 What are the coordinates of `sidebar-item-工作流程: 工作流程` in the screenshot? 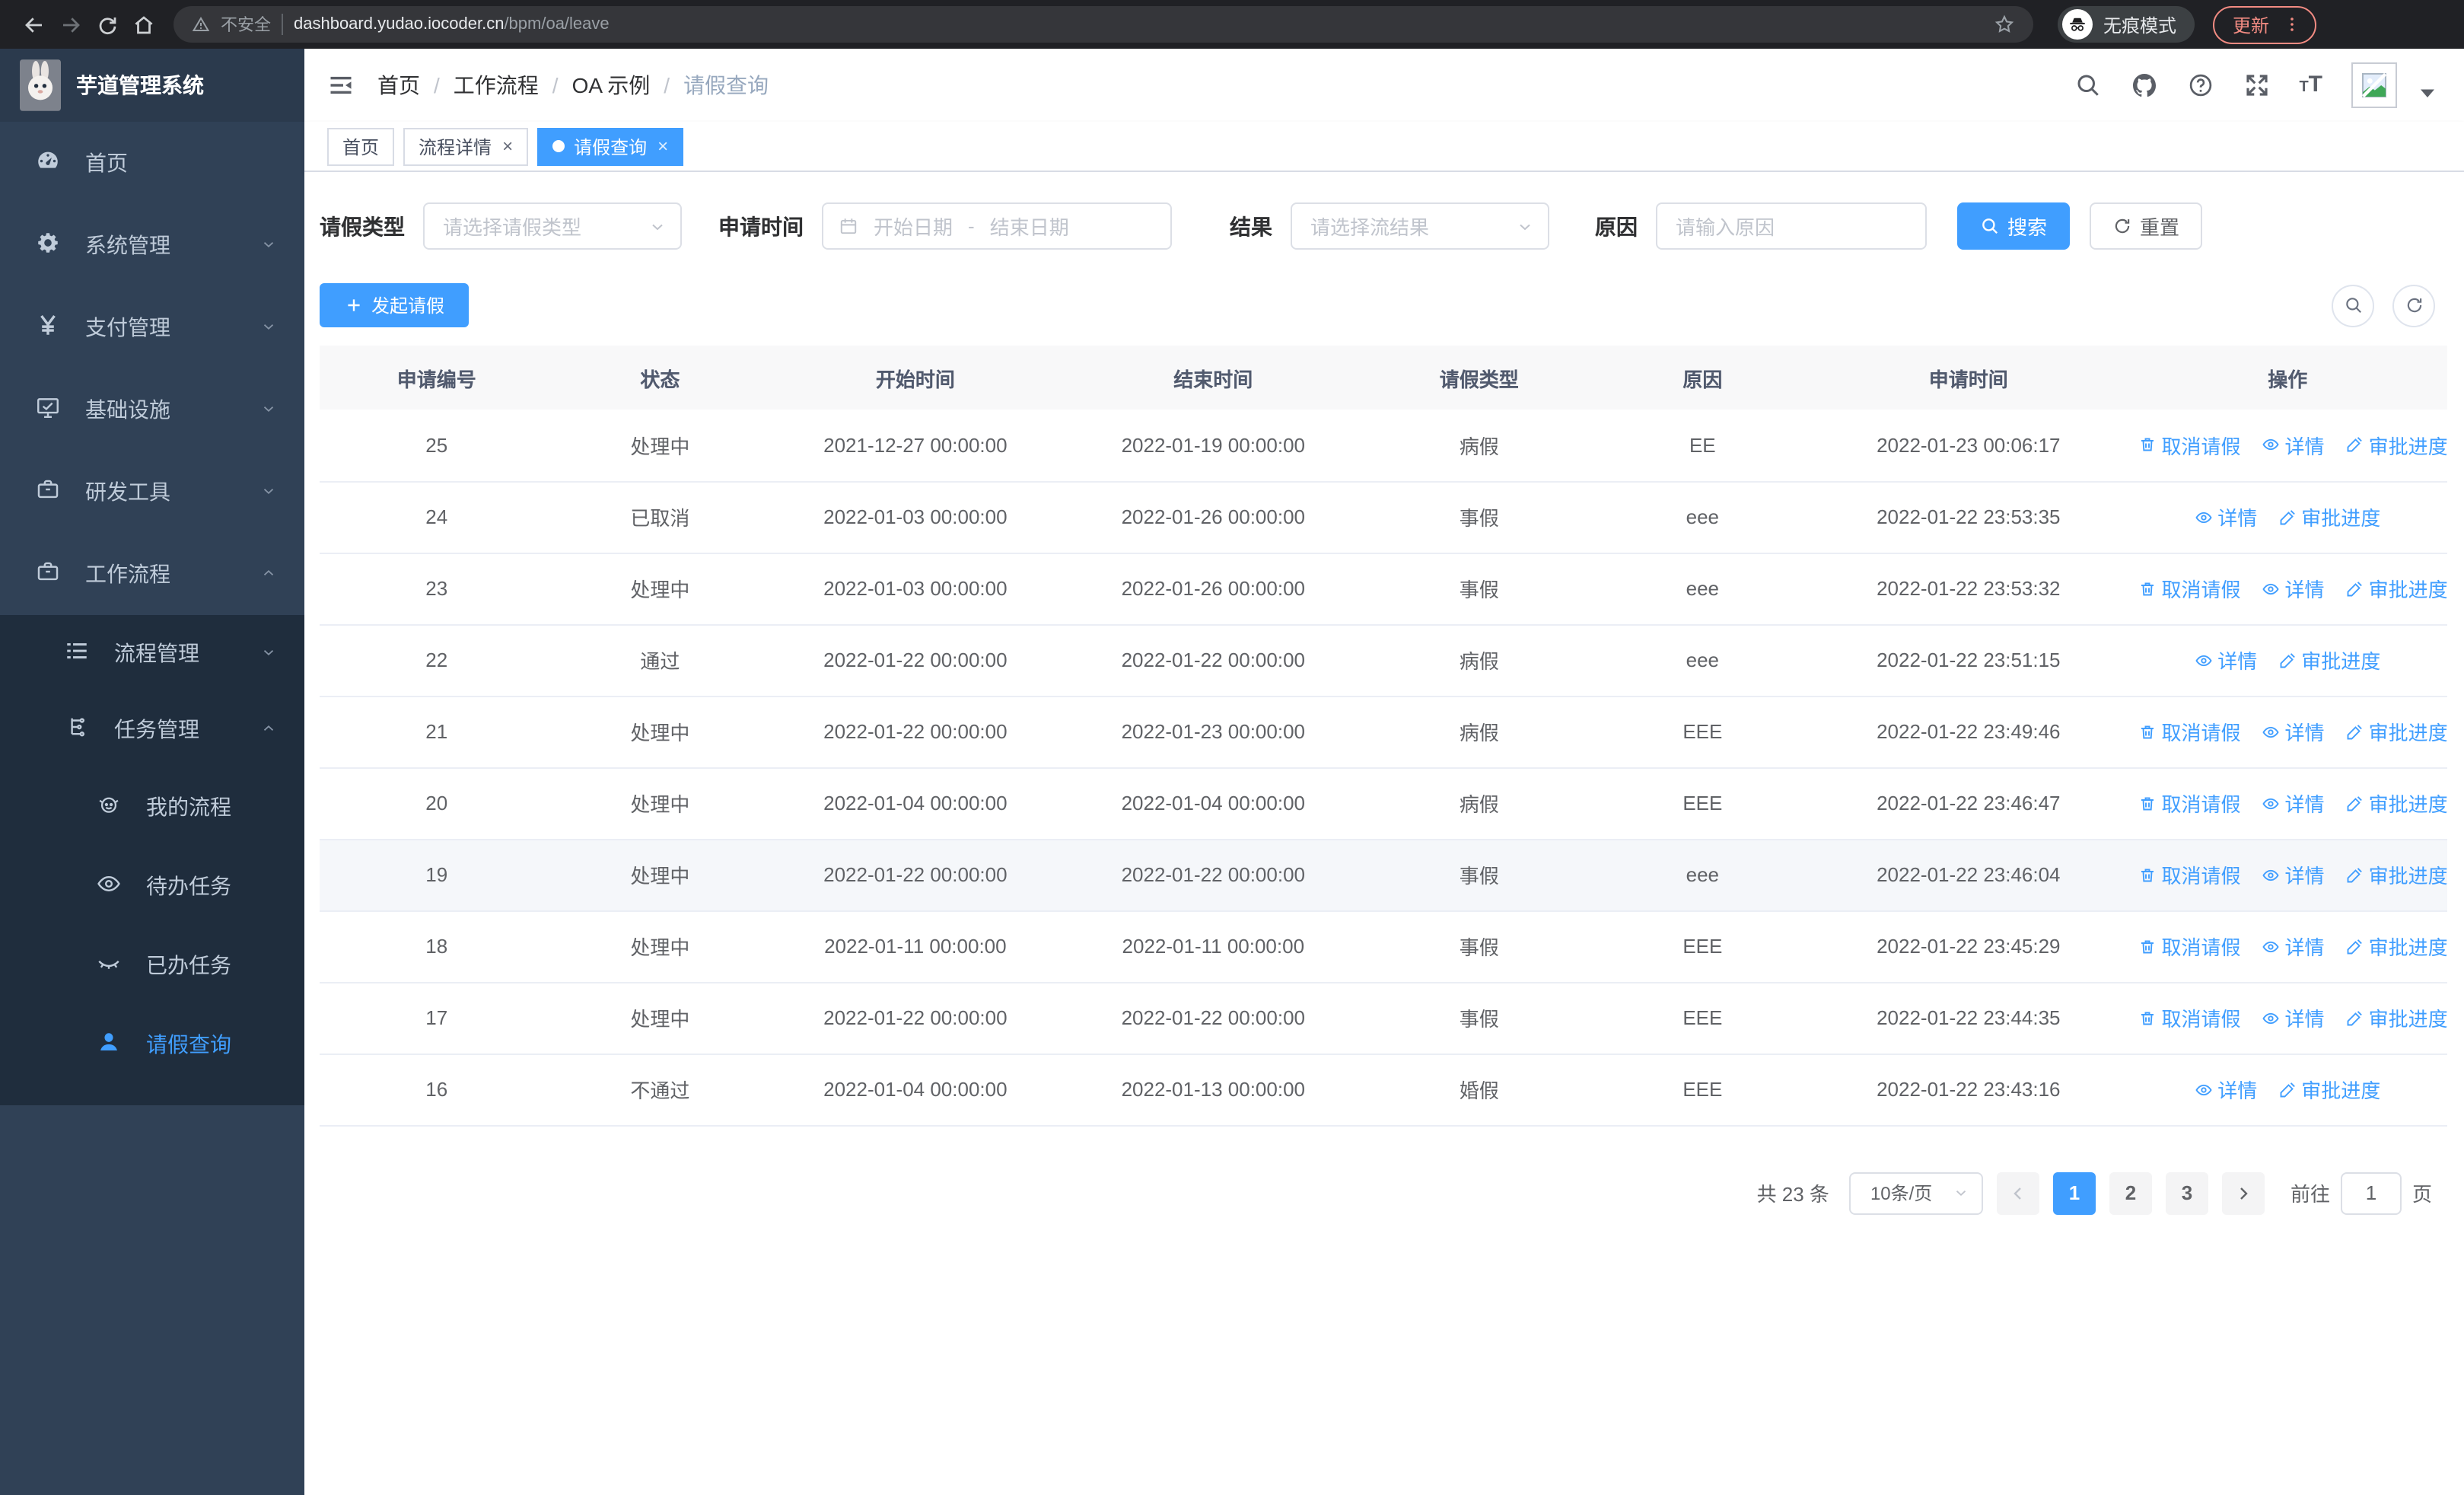 It's located at (152, 574).